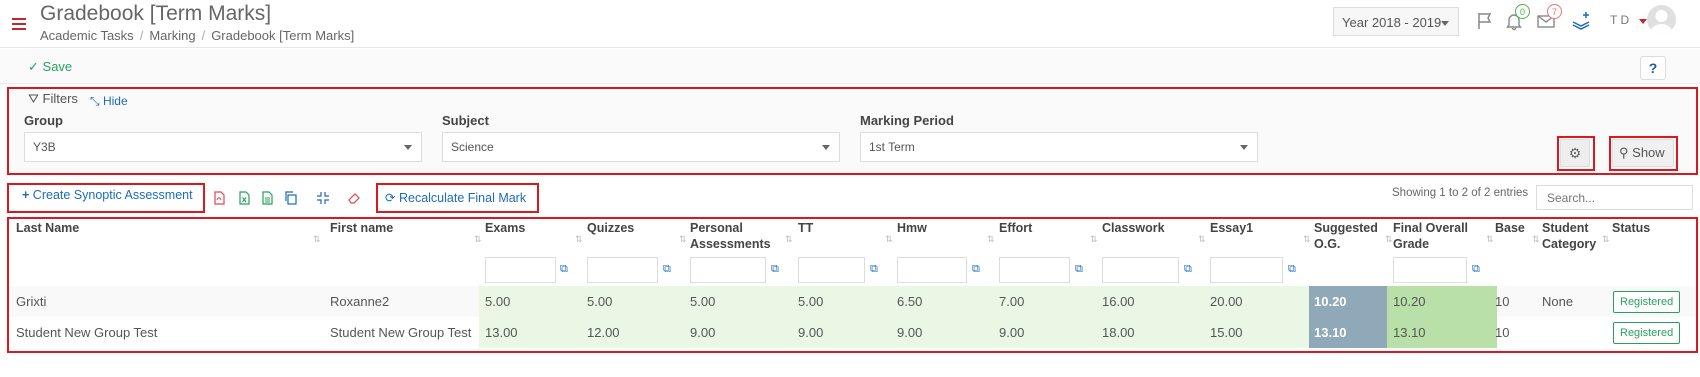 This screenshot has width=1700, height=377. Describe the element at coordinates (1554, 11) in the screenshot. I see `messages-badge: 7` at that location.